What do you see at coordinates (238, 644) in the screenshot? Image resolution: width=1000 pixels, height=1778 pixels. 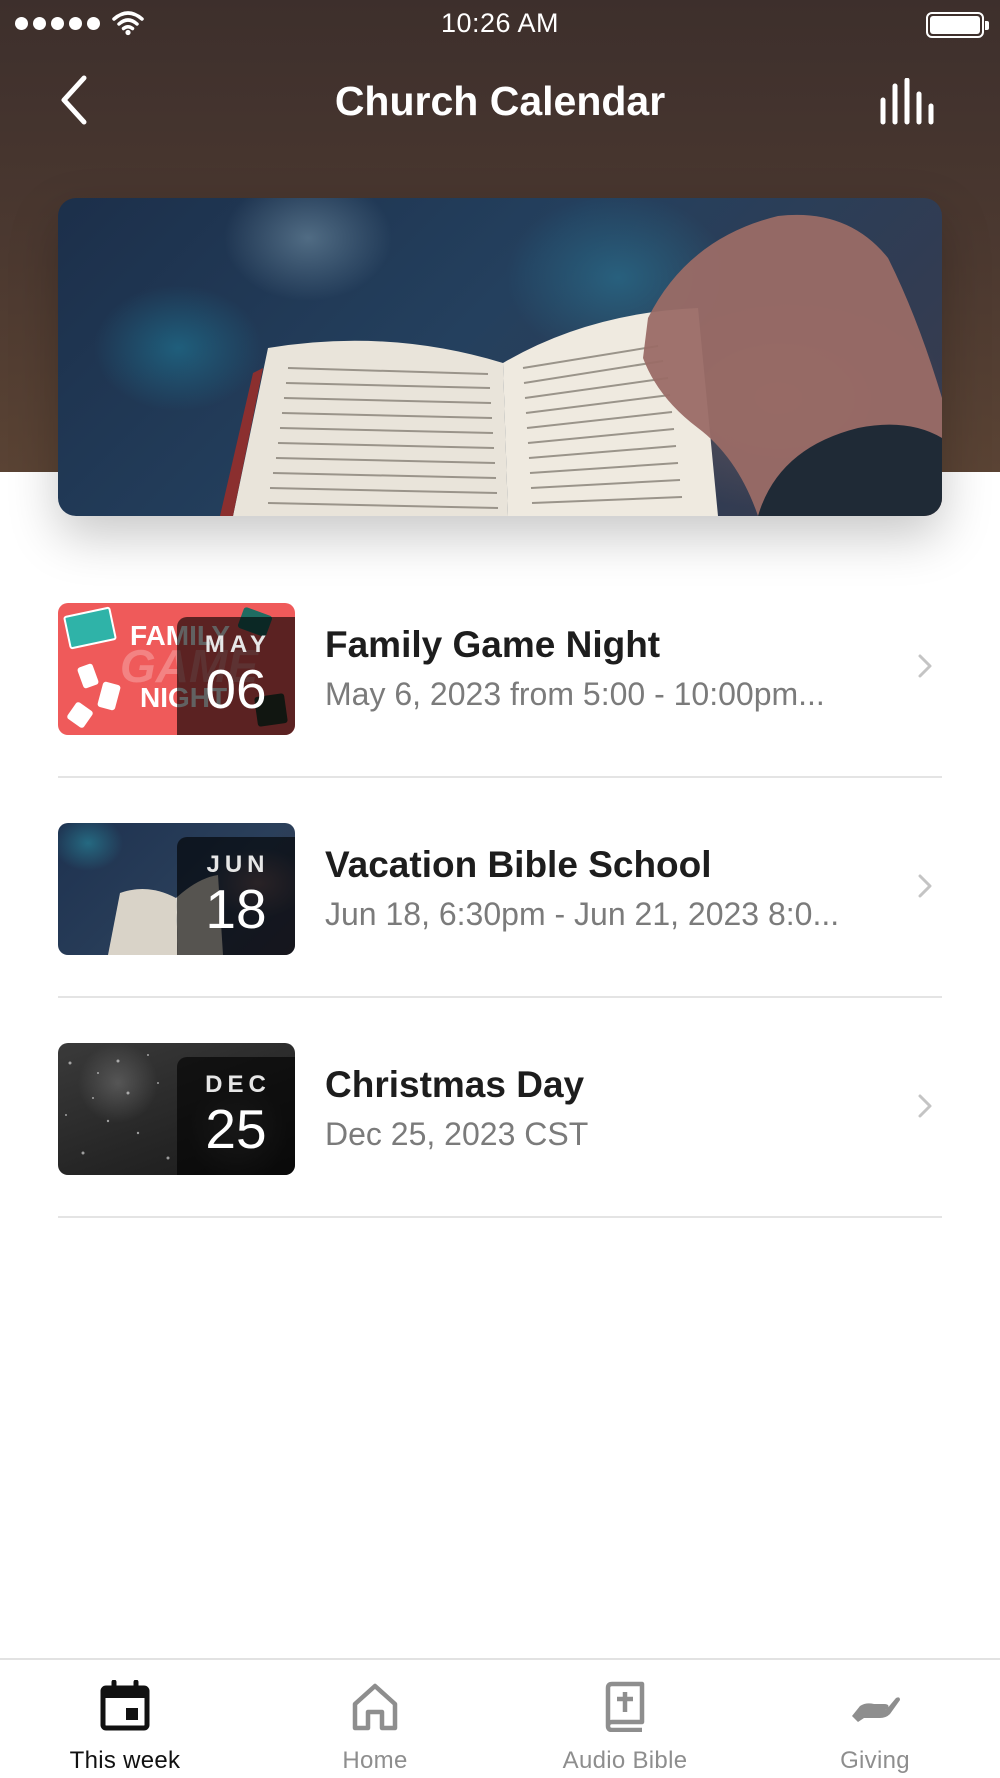 I see `date-month: MAY` at bounding box center [238, 644].